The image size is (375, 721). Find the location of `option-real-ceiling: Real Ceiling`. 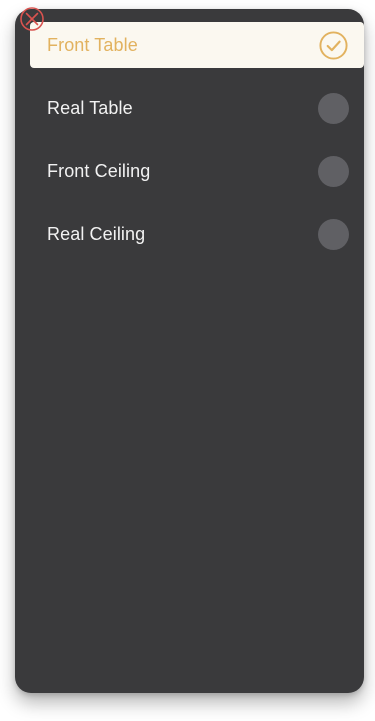

option-real-ceiling: Real Ceiling is located at coordinates (197, 234).